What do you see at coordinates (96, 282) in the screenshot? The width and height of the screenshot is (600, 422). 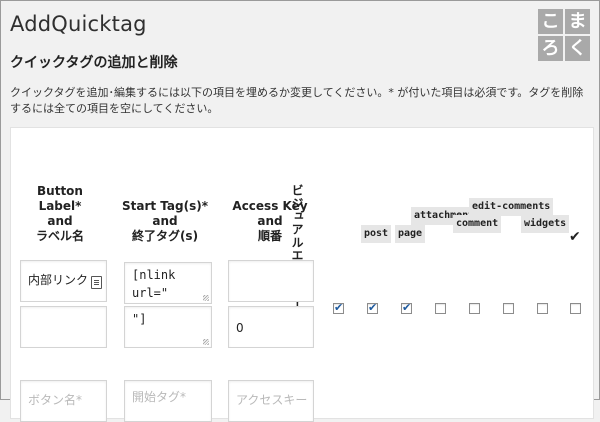 I see `document-icon` at bounding box center [96, 282].